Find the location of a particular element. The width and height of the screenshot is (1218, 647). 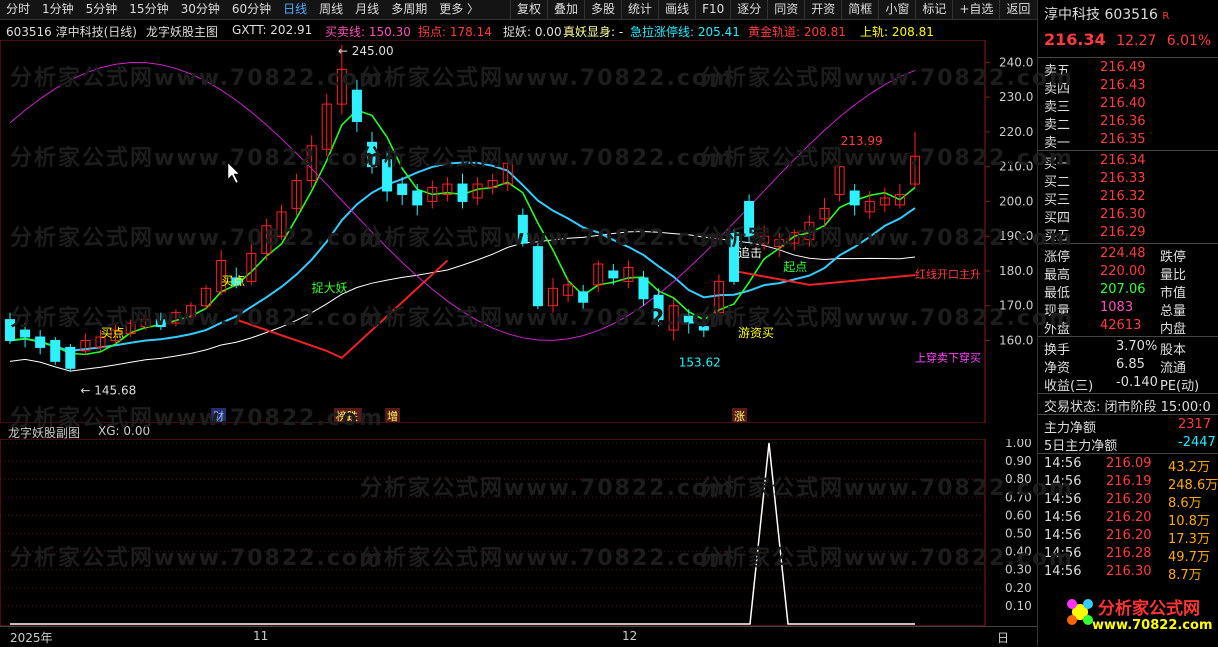

period-tab: 多周期 is located at coordinates (409, 9).